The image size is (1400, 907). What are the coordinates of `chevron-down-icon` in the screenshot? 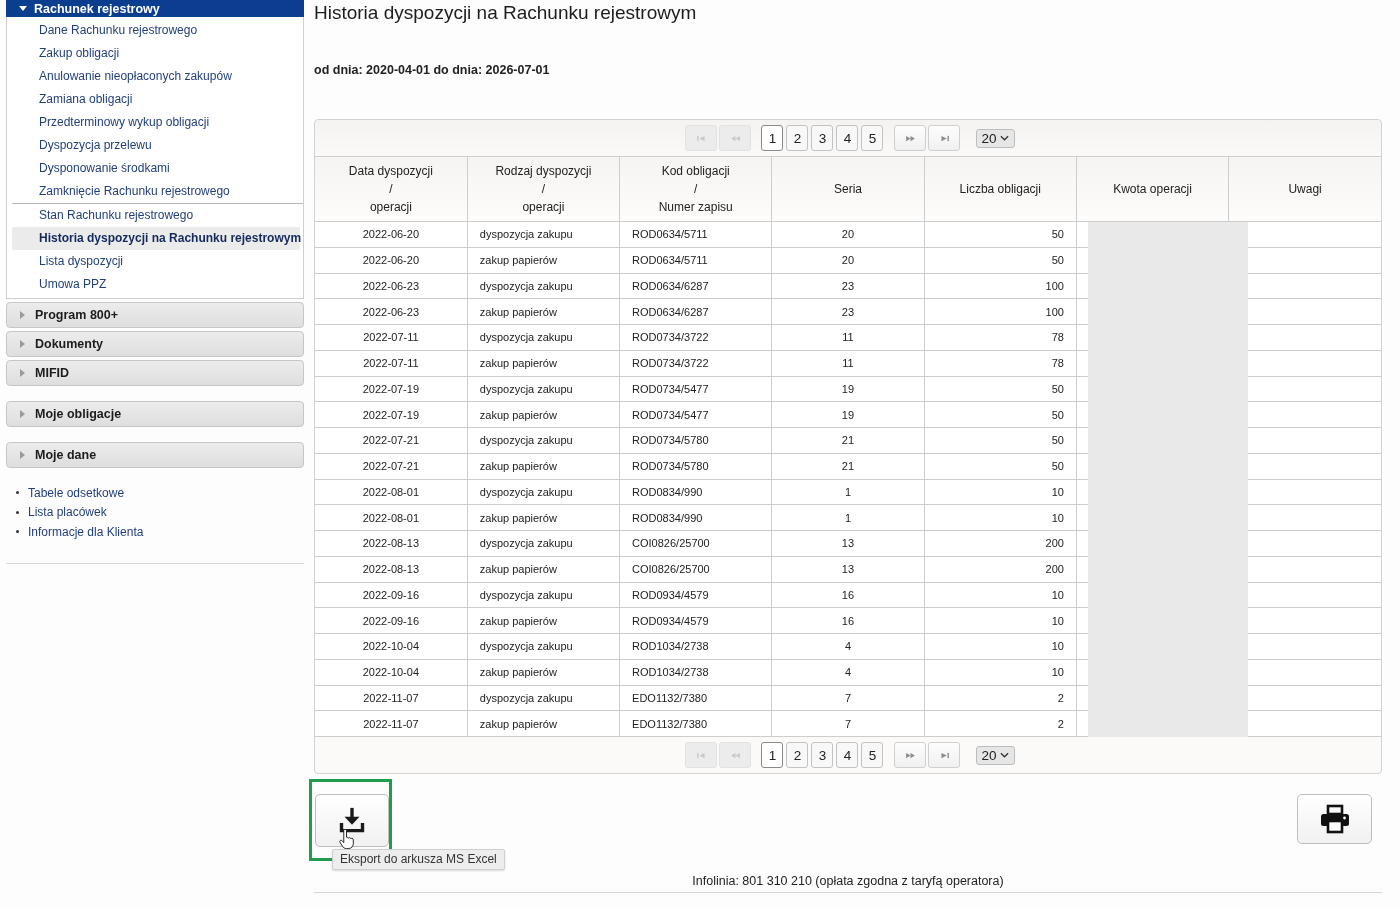 It's located at (1004, 138).